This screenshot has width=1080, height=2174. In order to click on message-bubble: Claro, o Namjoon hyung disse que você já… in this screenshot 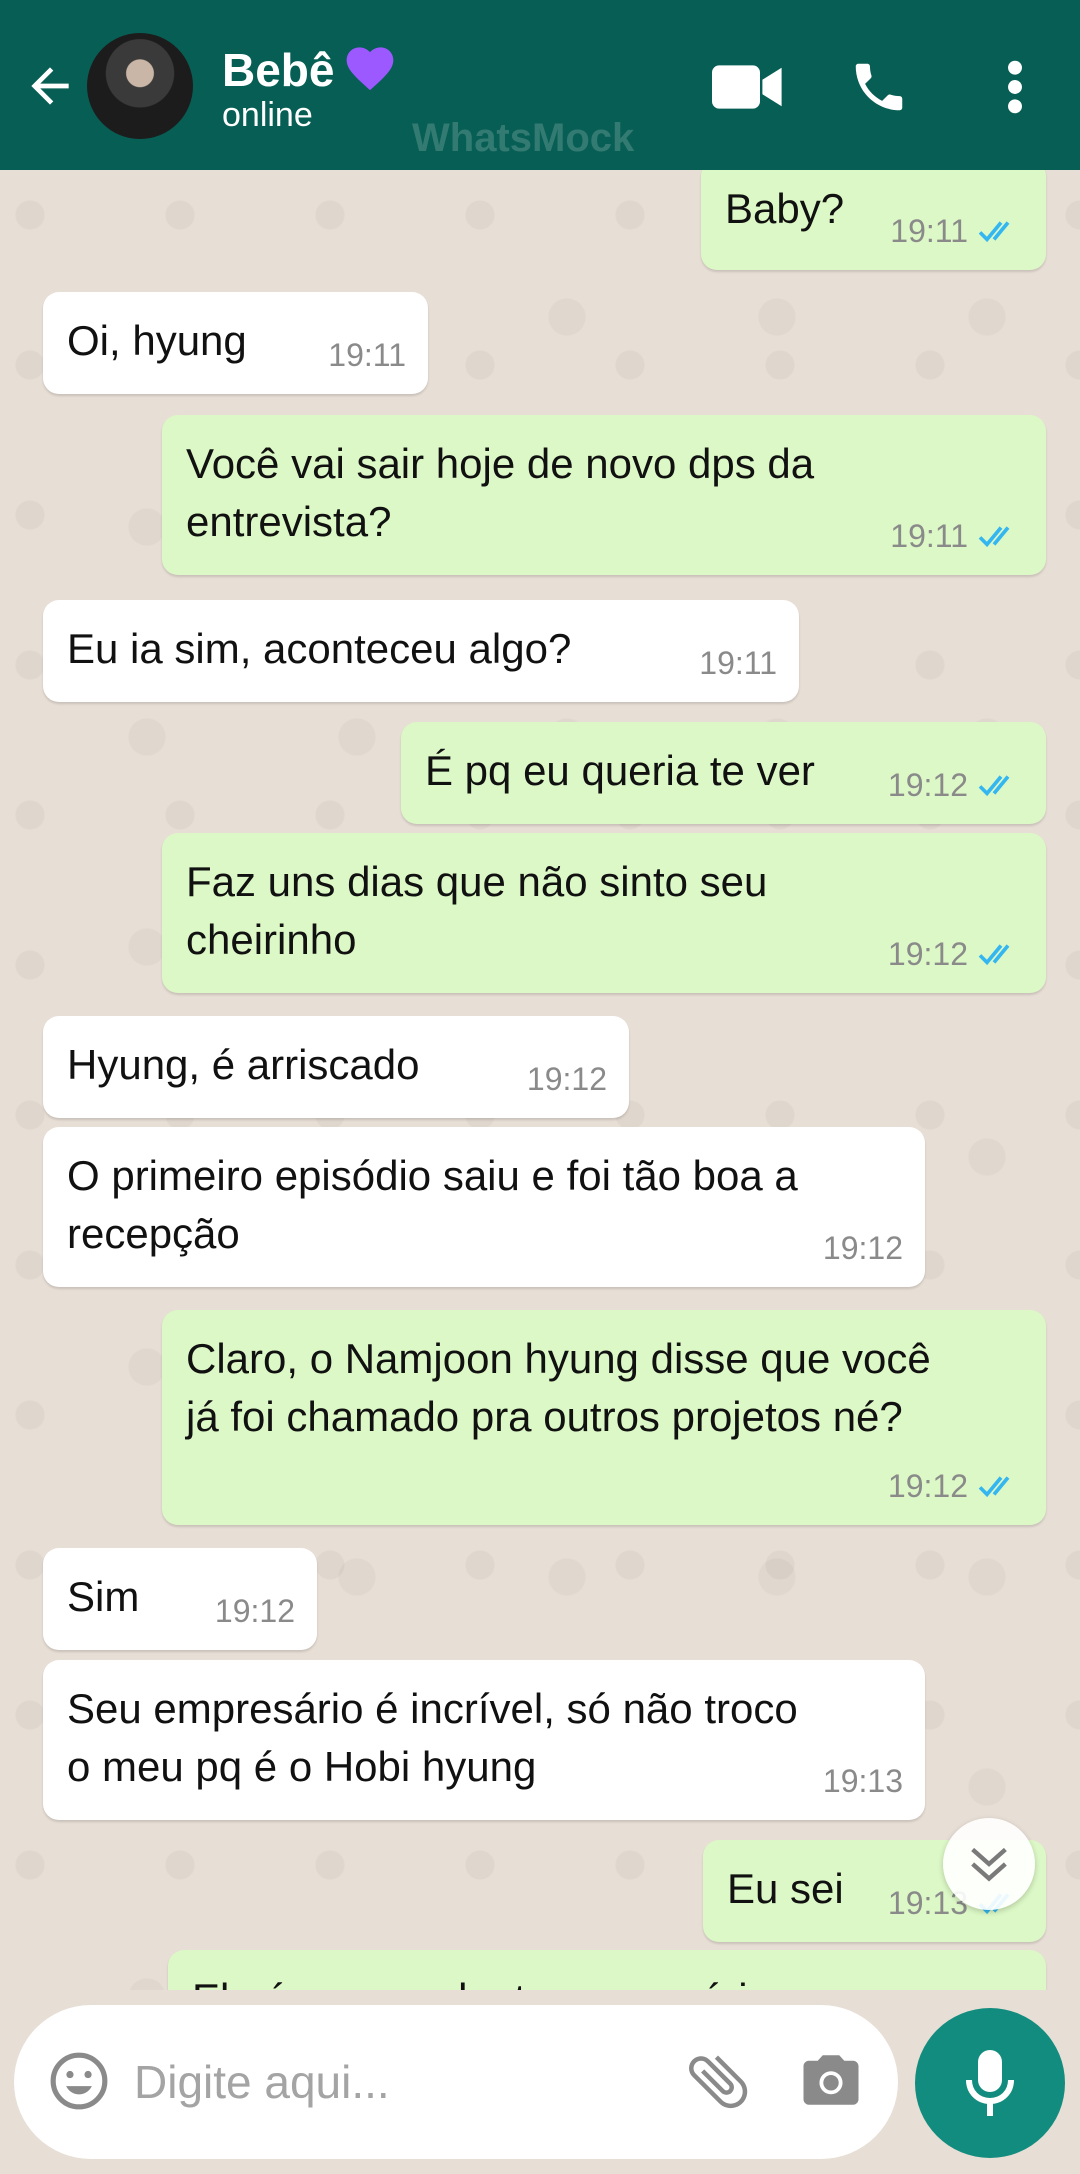, I will do `click(604, 1417)`.